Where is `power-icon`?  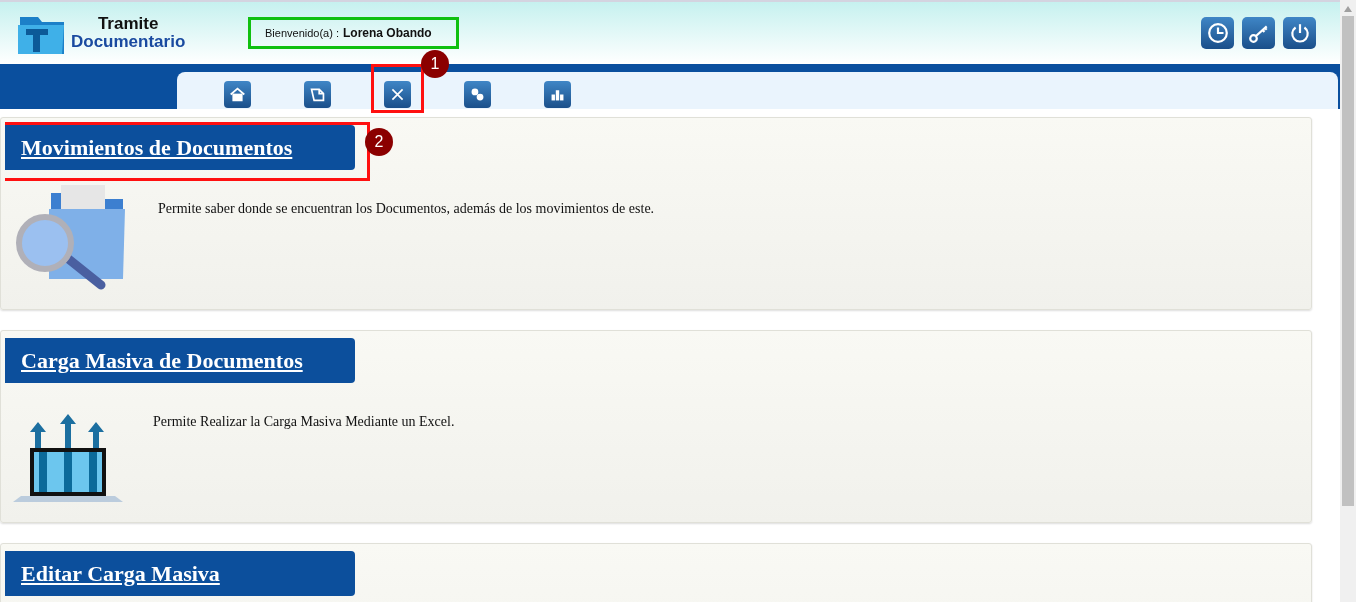
power-icon is located at coordinates (1299, 33).